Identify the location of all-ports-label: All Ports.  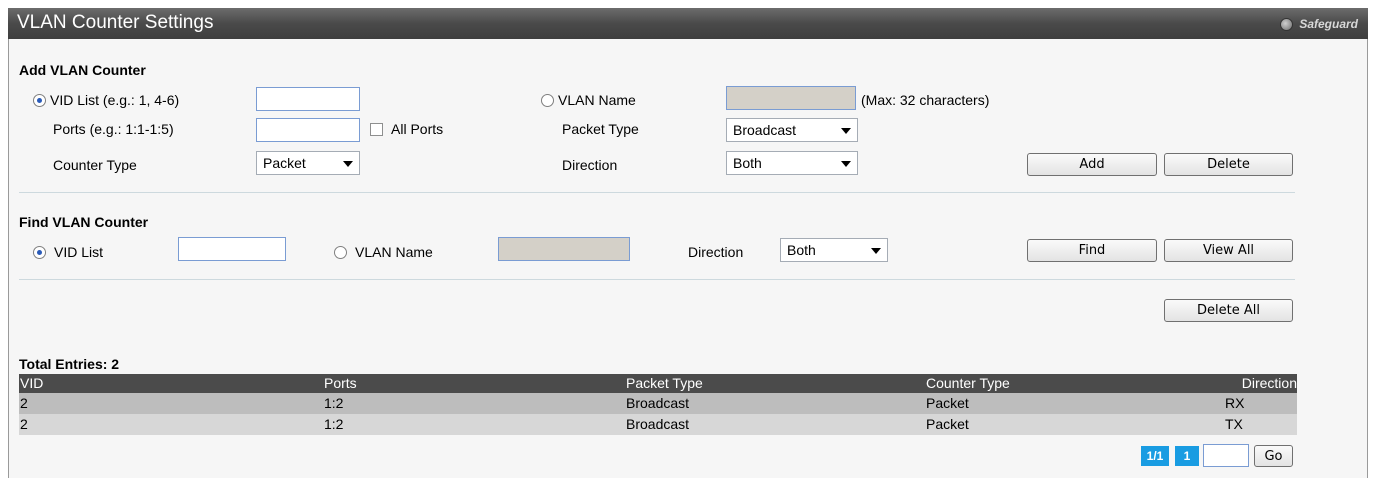
(417, 129).